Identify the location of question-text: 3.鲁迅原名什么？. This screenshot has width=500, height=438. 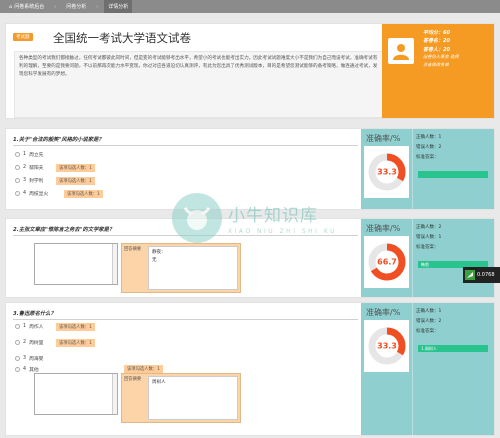
(34, 314).